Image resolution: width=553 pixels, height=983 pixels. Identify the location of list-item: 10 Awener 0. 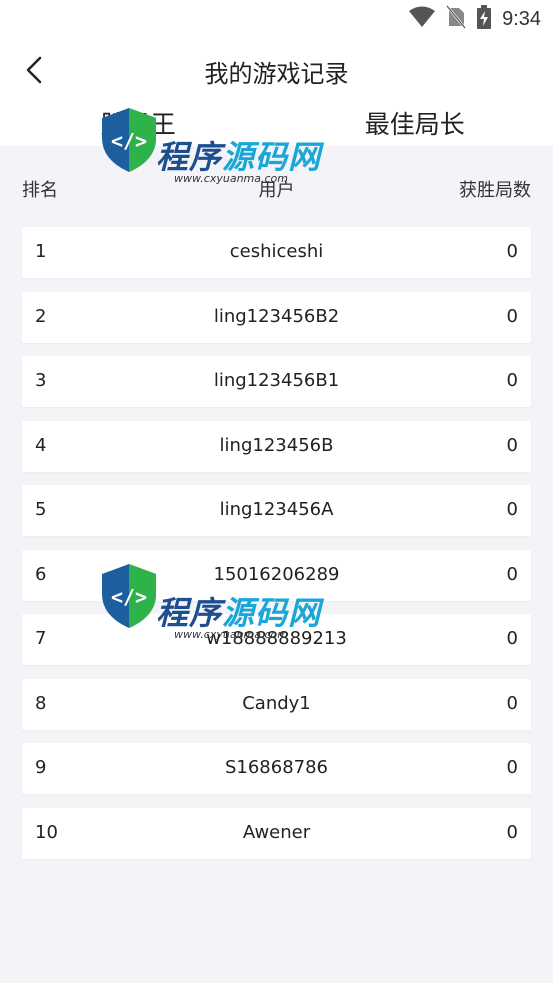
(276, 833).